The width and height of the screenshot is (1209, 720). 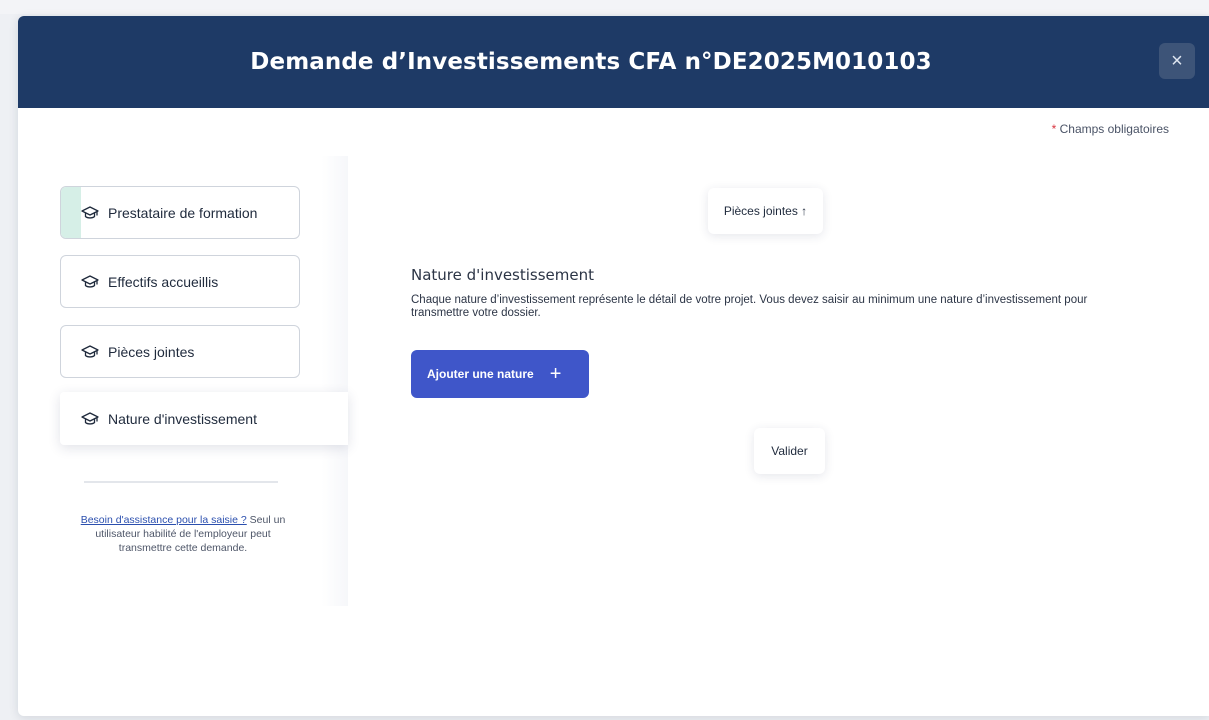 What do you see at coordinates (183, 212) in the screenshot?
I see `step-label: Prestataire de formation` at bounding box center [183, 212].